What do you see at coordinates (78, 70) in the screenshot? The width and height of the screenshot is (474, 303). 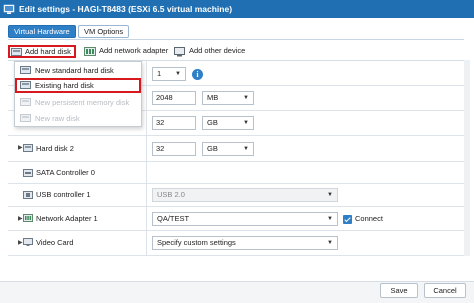 I see `menu-item-new-standard-hard-disk: New standard hard disk` at bounding box center [78, 70].